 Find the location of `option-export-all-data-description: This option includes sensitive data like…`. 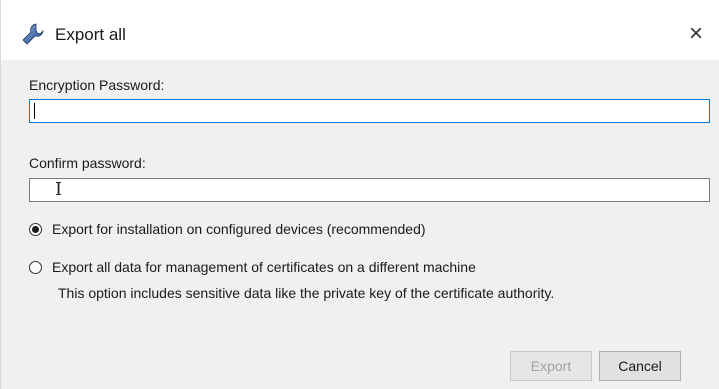

option-export-all-data-description: This option includes sensitive data like… is located at coordinates (306, 293).